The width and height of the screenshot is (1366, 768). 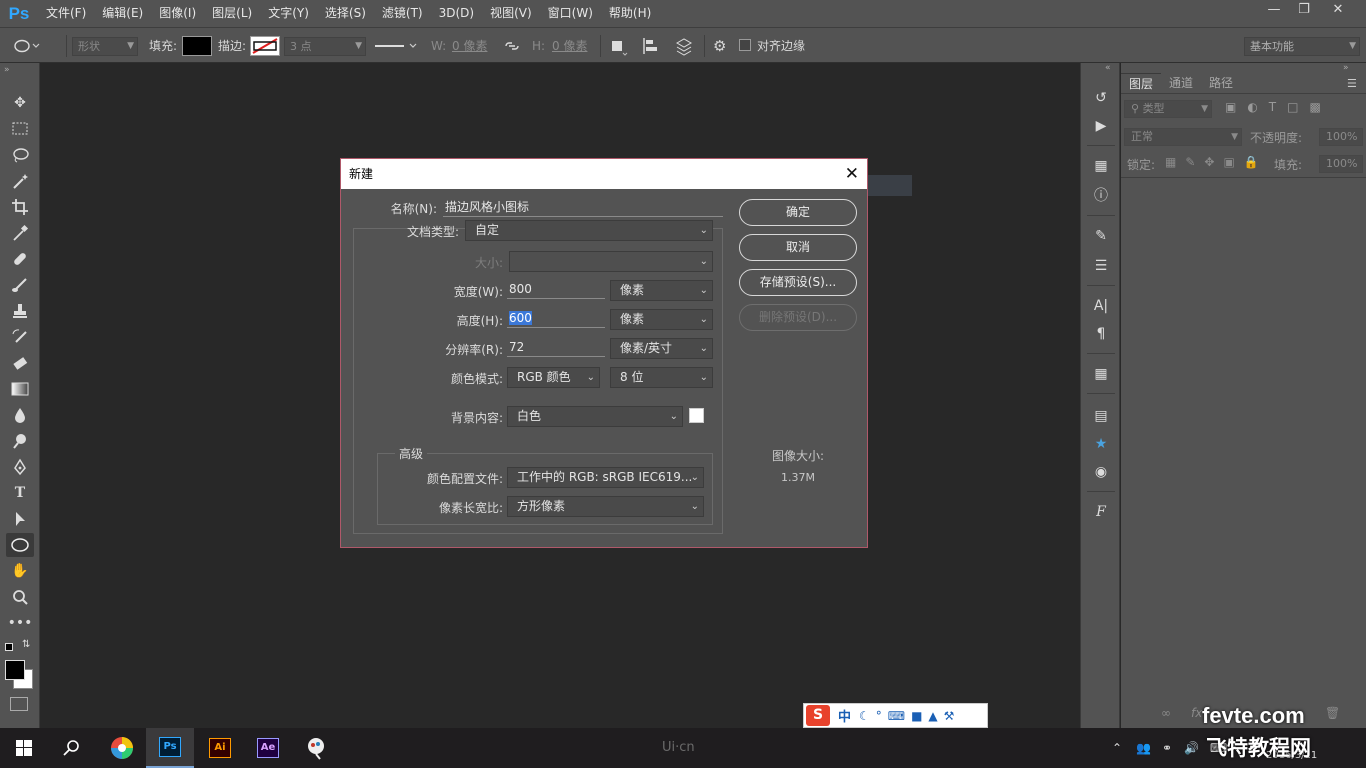 I want to click on close-window-button: ✕, so click(x=1338, y=11).